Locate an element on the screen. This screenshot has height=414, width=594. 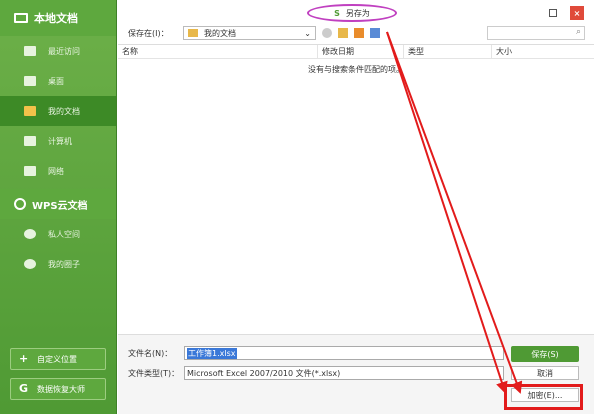
sidebar-item-label: 计算机 is located at coordinates (60, 141).